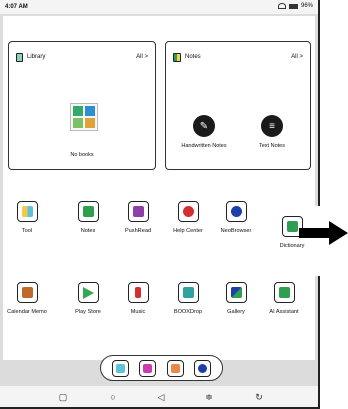 The image size is (348, 409). Describe the element at coordinates (121, 368) in the screenshot. I see `library-icon` at that location.